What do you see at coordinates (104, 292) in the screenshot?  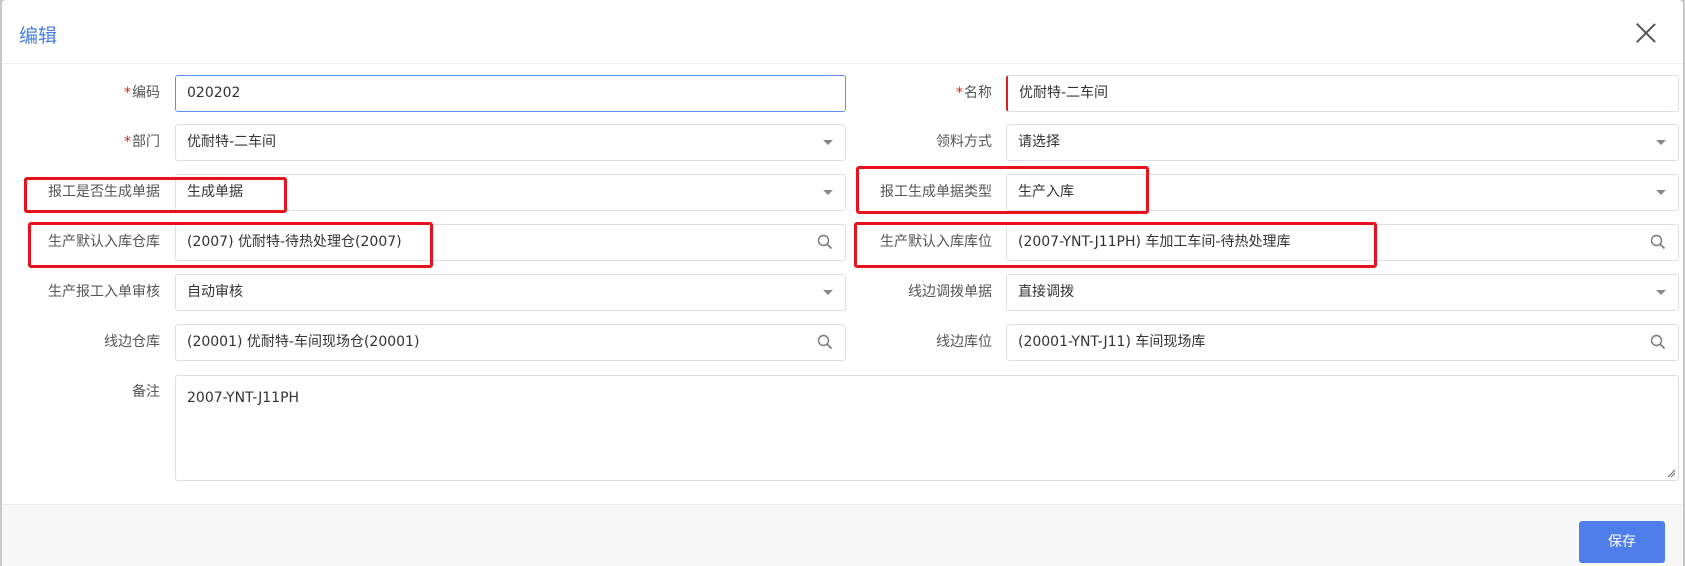 I see `report-inbound-review-label: 生产报工入单审核` at bounding box center [104, 292].